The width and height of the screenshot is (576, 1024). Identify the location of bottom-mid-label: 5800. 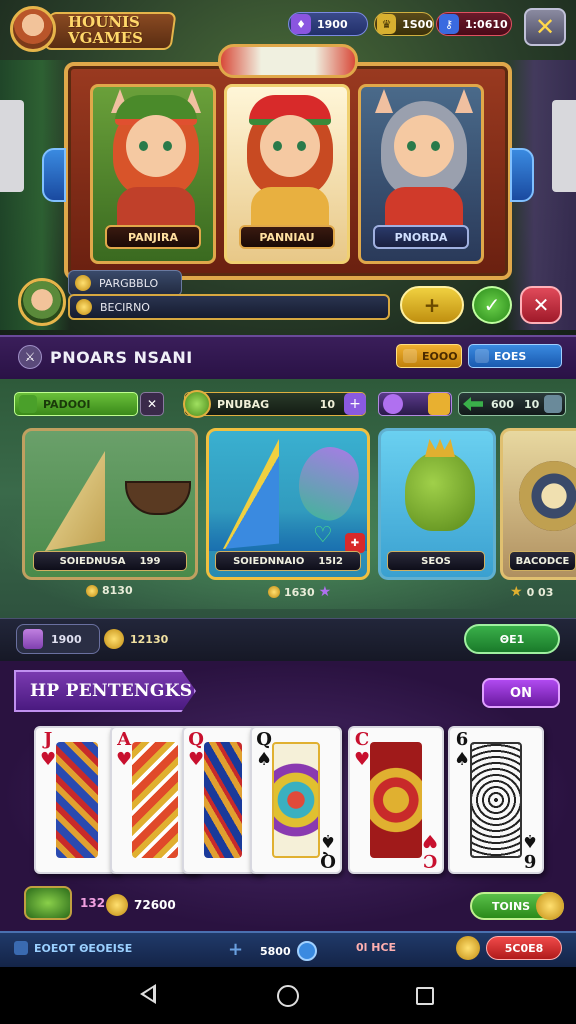
(275, 951).